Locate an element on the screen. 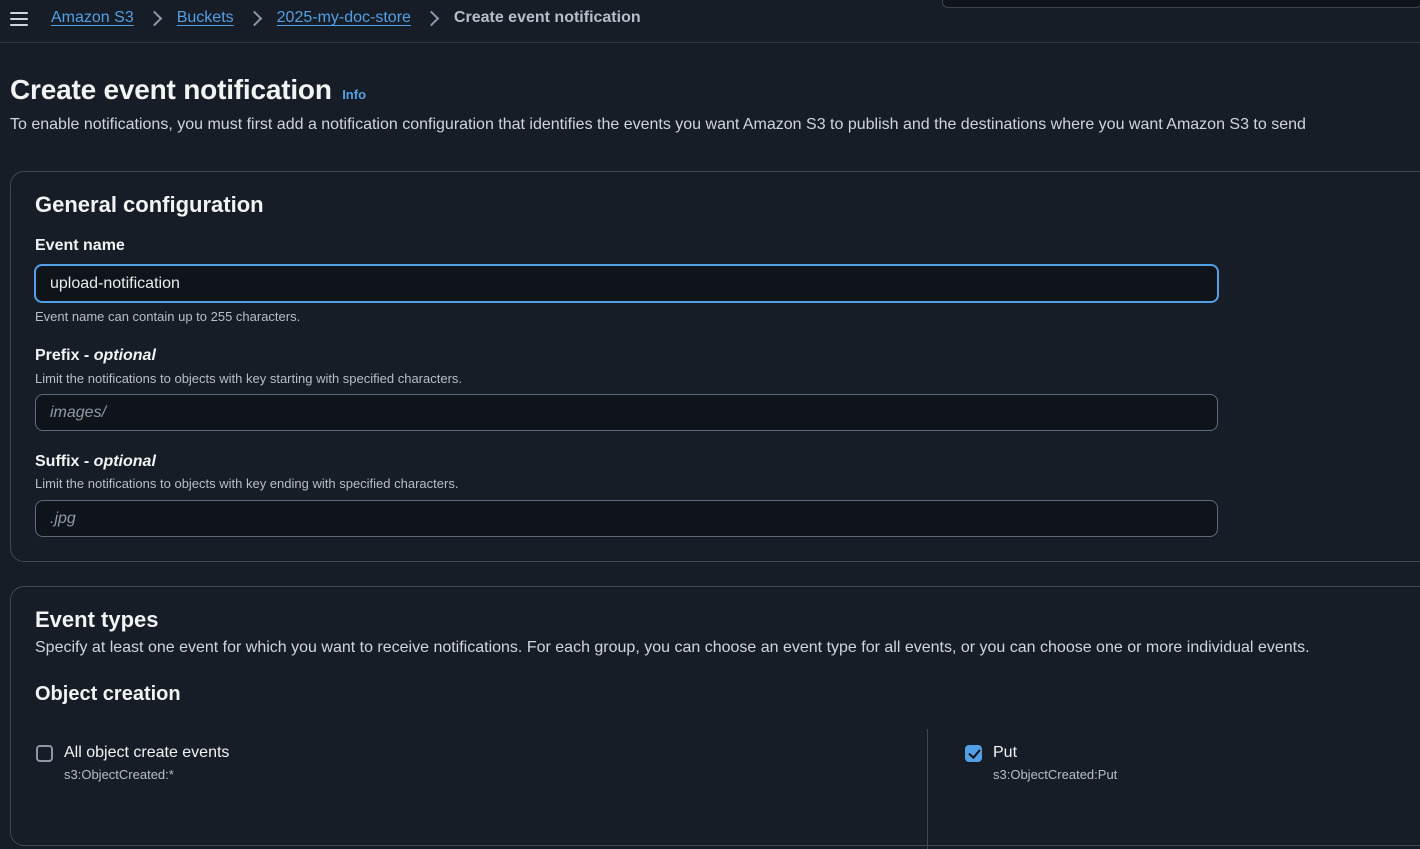 The image size is (1420, 849). suffix-label-text: Suffix is located at coordinates (57, 461).